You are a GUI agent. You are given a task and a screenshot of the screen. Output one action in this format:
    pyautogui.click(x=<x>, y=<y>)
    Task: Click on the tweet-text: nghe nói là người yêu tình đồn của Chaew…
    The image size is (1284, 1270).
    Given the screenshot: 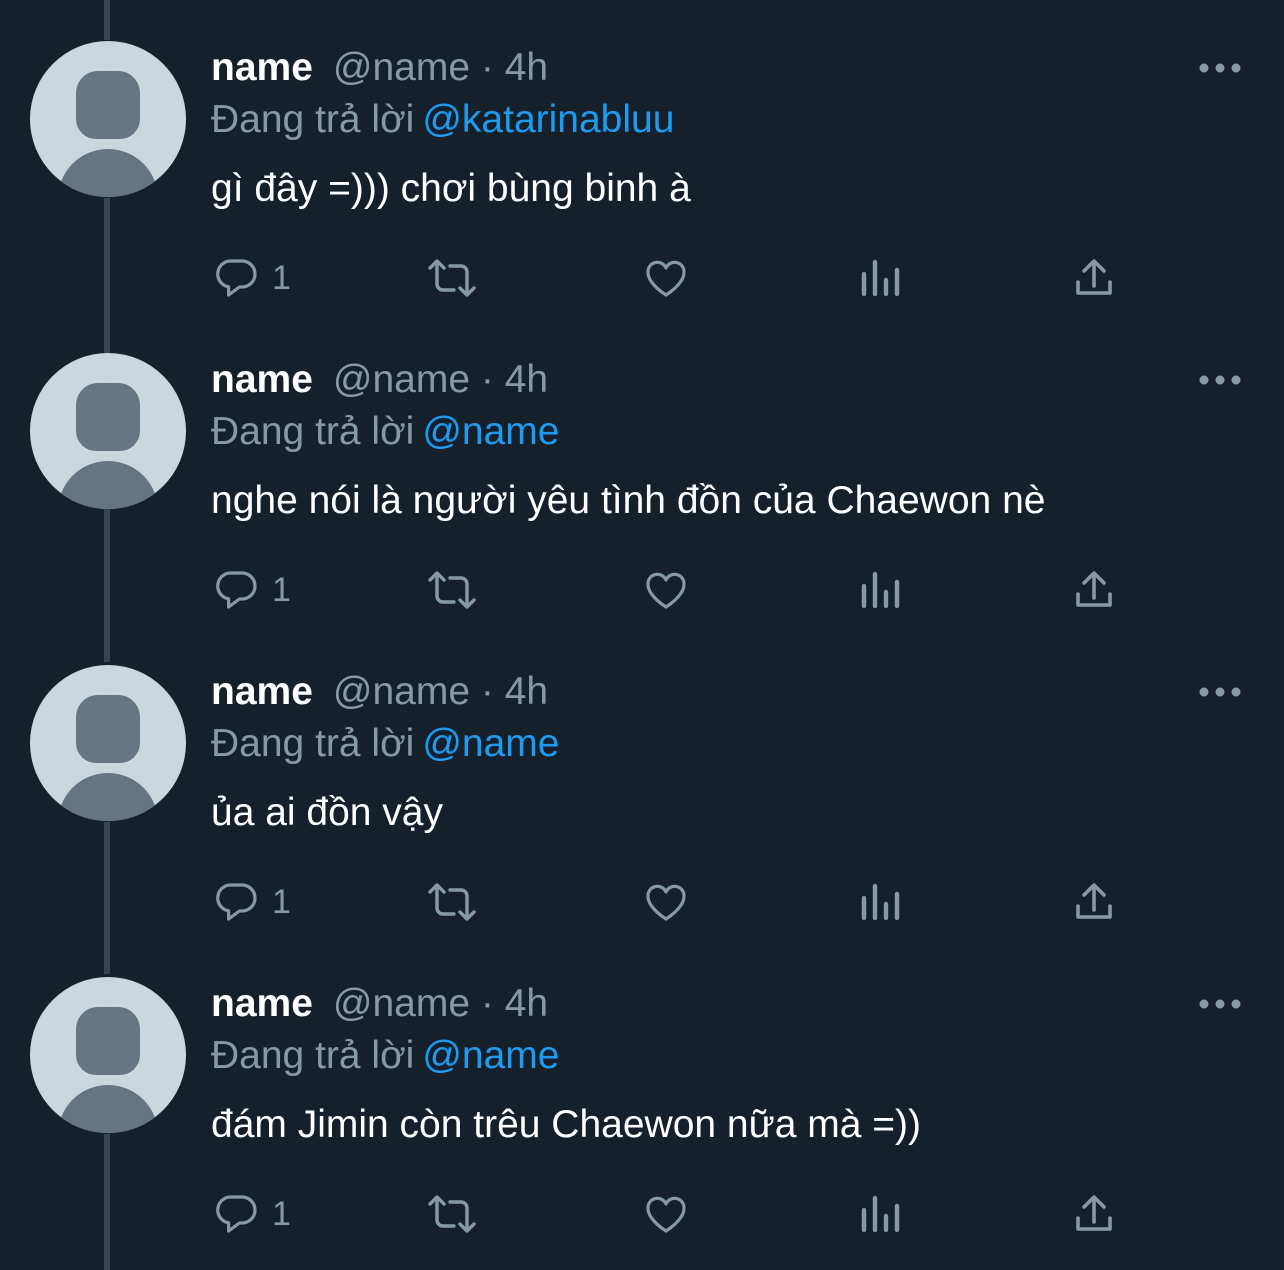 What is the action you would take?
    pyautogui.click(x=628, y=500)
    